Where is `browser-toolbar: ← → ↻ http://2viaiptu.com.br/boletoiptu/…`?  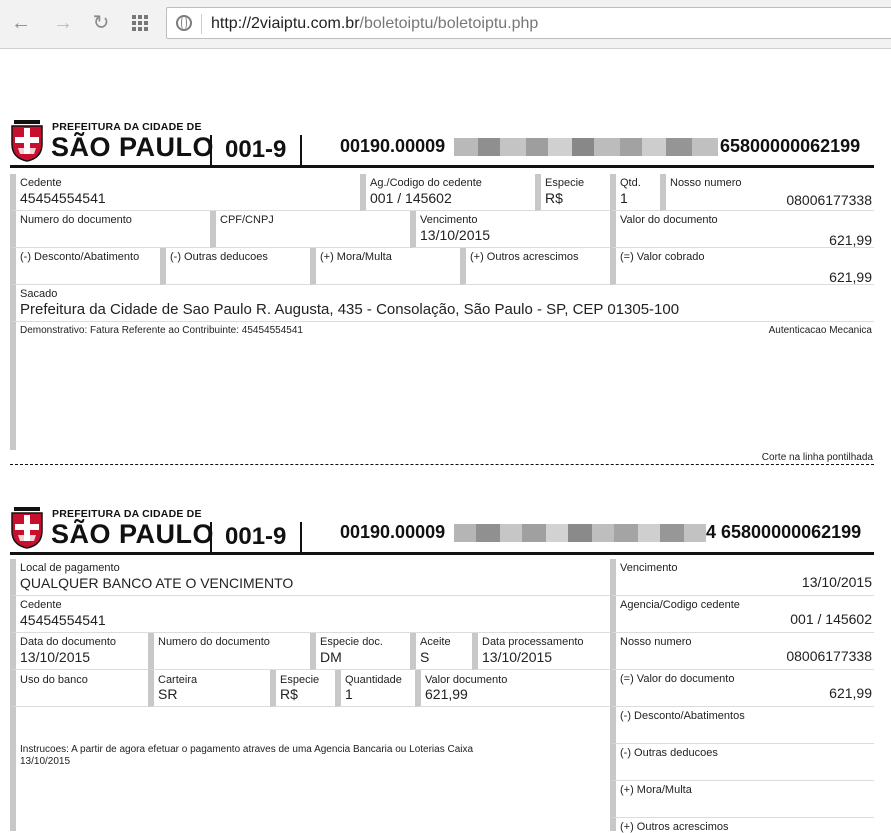
browser-toolbar: ← → ↻ http://2viaiptu.com.br/boletoiptu/… is located at coordinates (445, 24).